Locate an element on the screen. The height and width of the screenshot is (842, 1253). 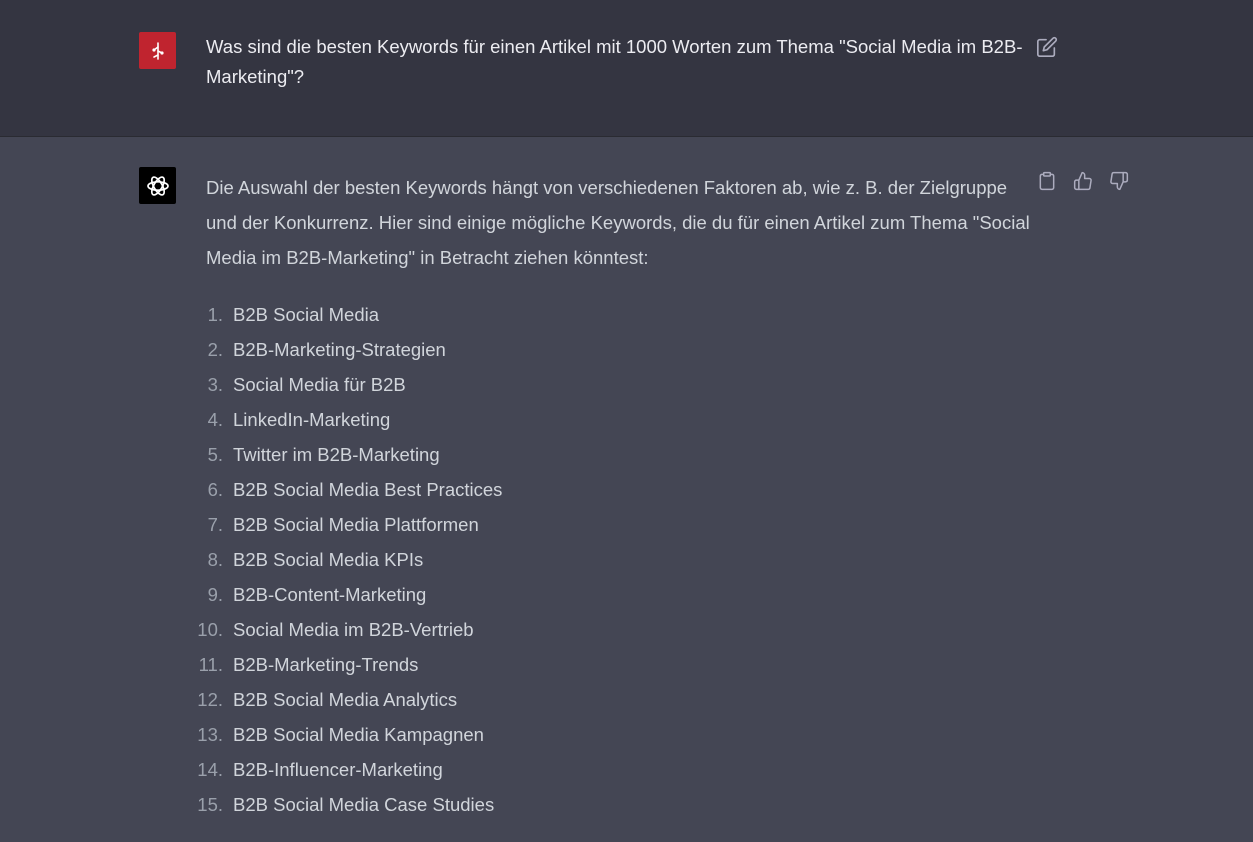
message-actions is located at coordinates (1083, 181).